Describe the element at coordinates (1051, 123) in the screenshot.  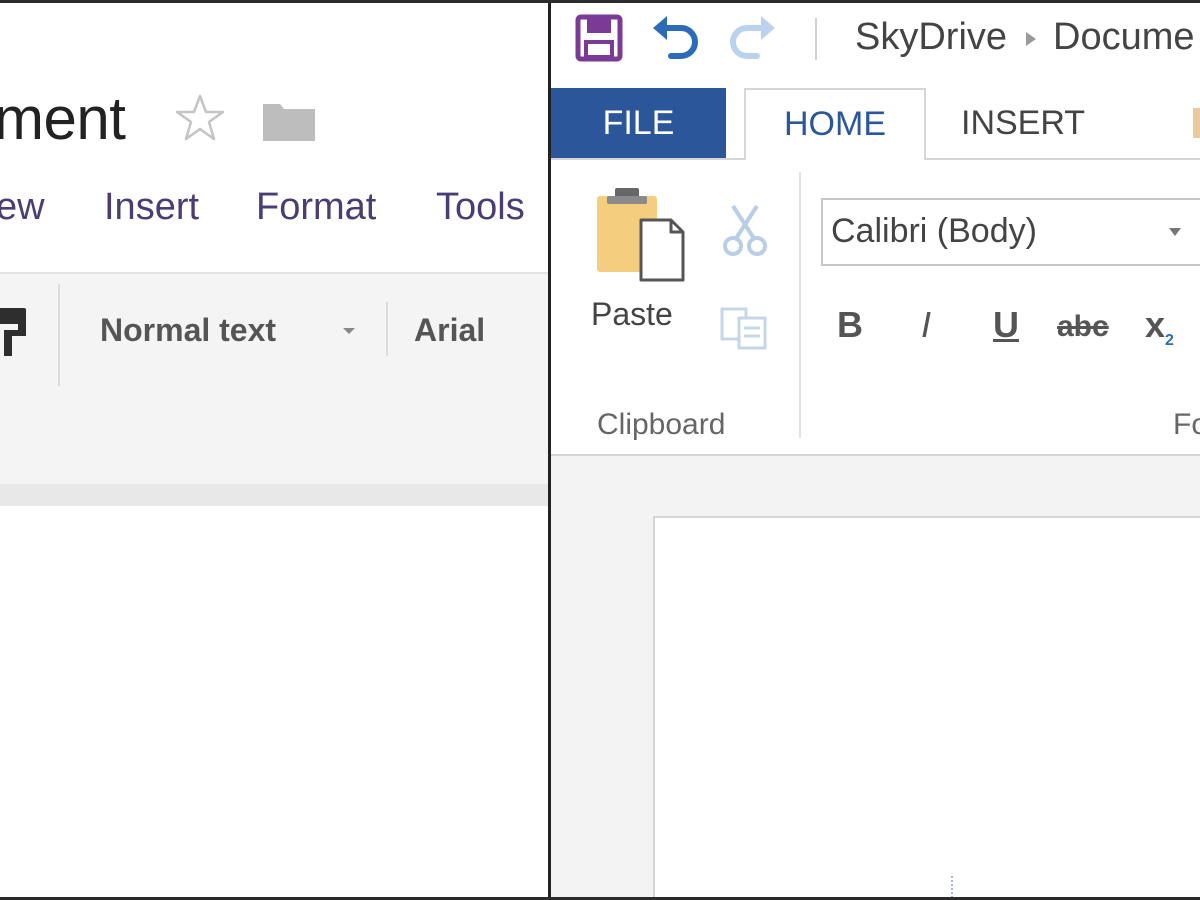
I see `tab-insert: INSERT` at that location.